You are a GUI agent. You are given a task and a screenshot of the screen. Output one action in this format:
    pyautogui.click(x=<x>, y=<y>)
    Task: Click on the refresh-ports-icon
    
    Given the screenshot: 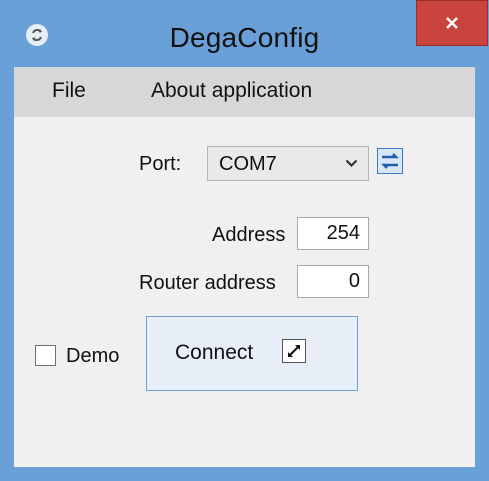 What is the action you would take?
    pyautogui.click(x=390, y=161)
    